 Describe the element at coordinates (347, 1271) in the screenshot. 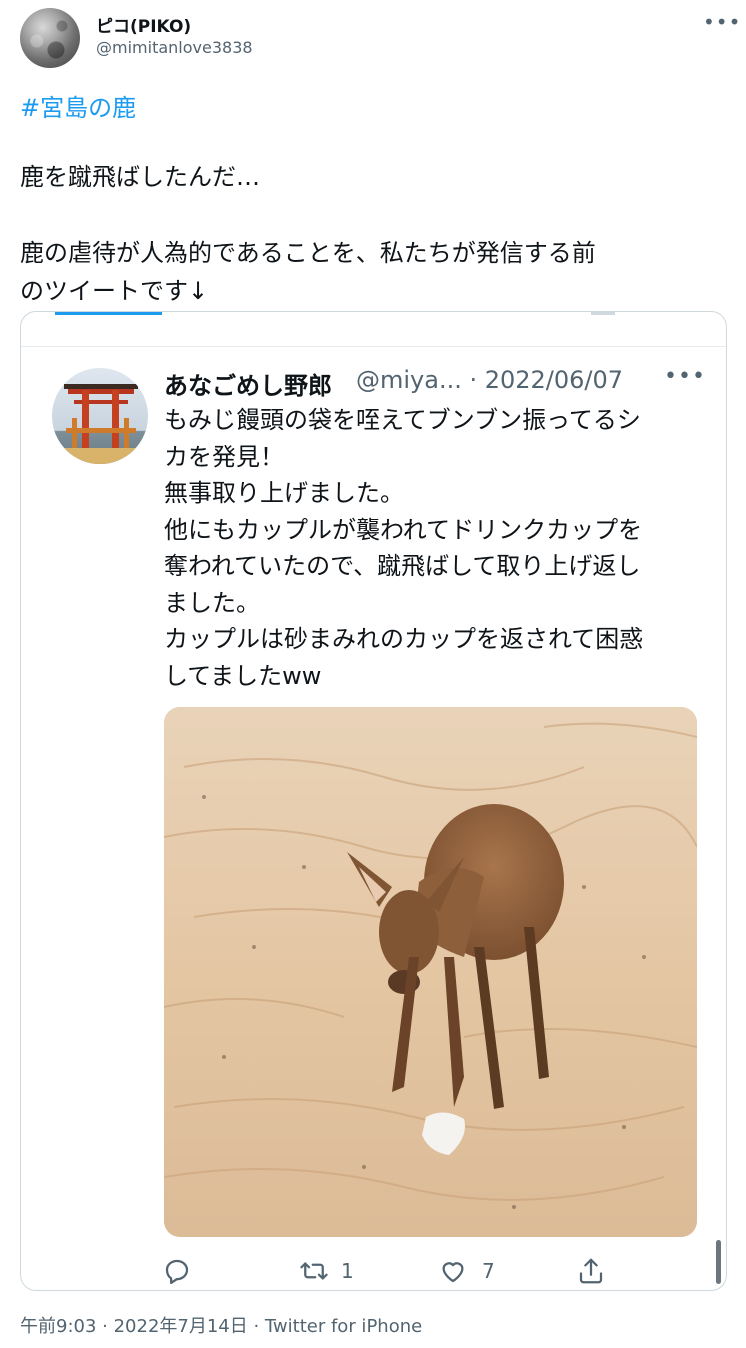

I see `retweet-count: 1` at that location.